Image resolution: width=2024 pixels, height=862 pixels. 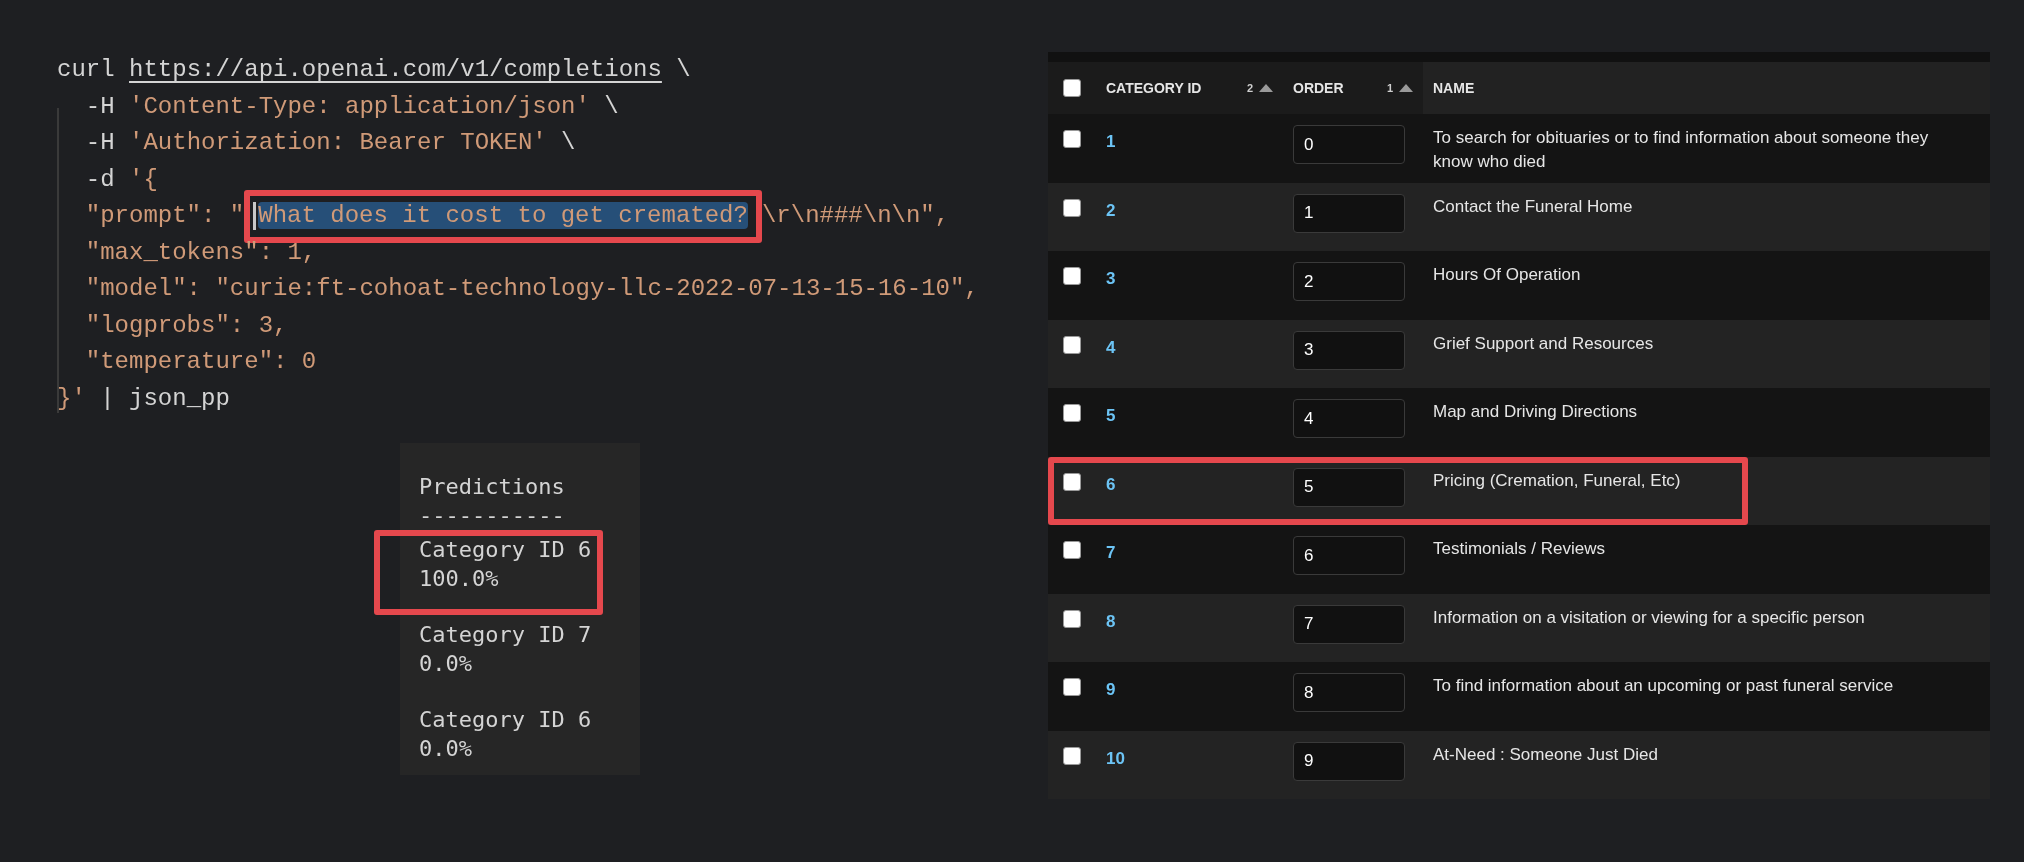 I want to click on order-input: 3, so click(x=1349, y=350).